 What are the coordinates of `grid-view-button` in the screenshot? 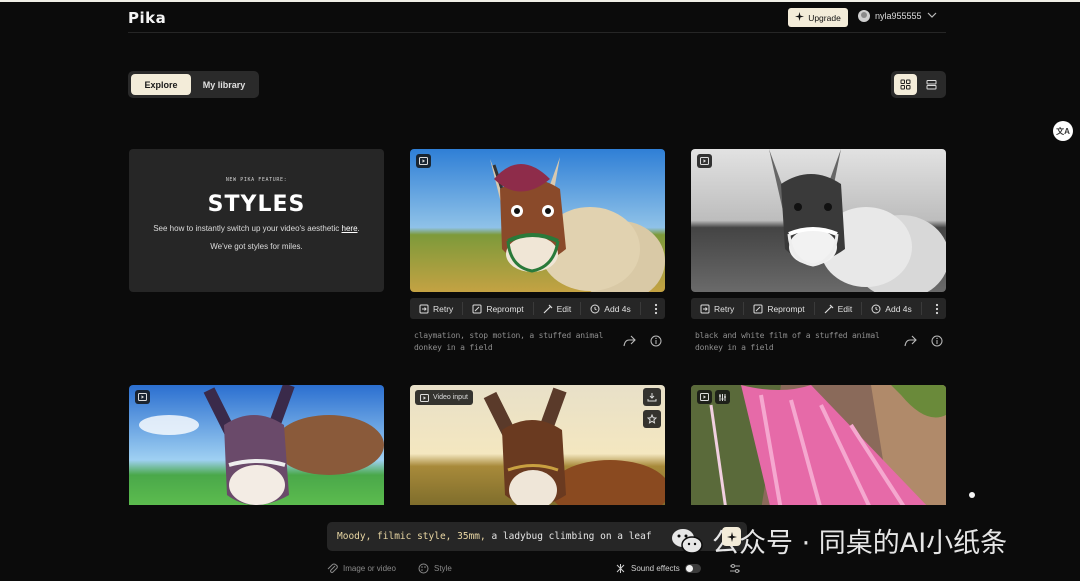 It's located at (905, 84).